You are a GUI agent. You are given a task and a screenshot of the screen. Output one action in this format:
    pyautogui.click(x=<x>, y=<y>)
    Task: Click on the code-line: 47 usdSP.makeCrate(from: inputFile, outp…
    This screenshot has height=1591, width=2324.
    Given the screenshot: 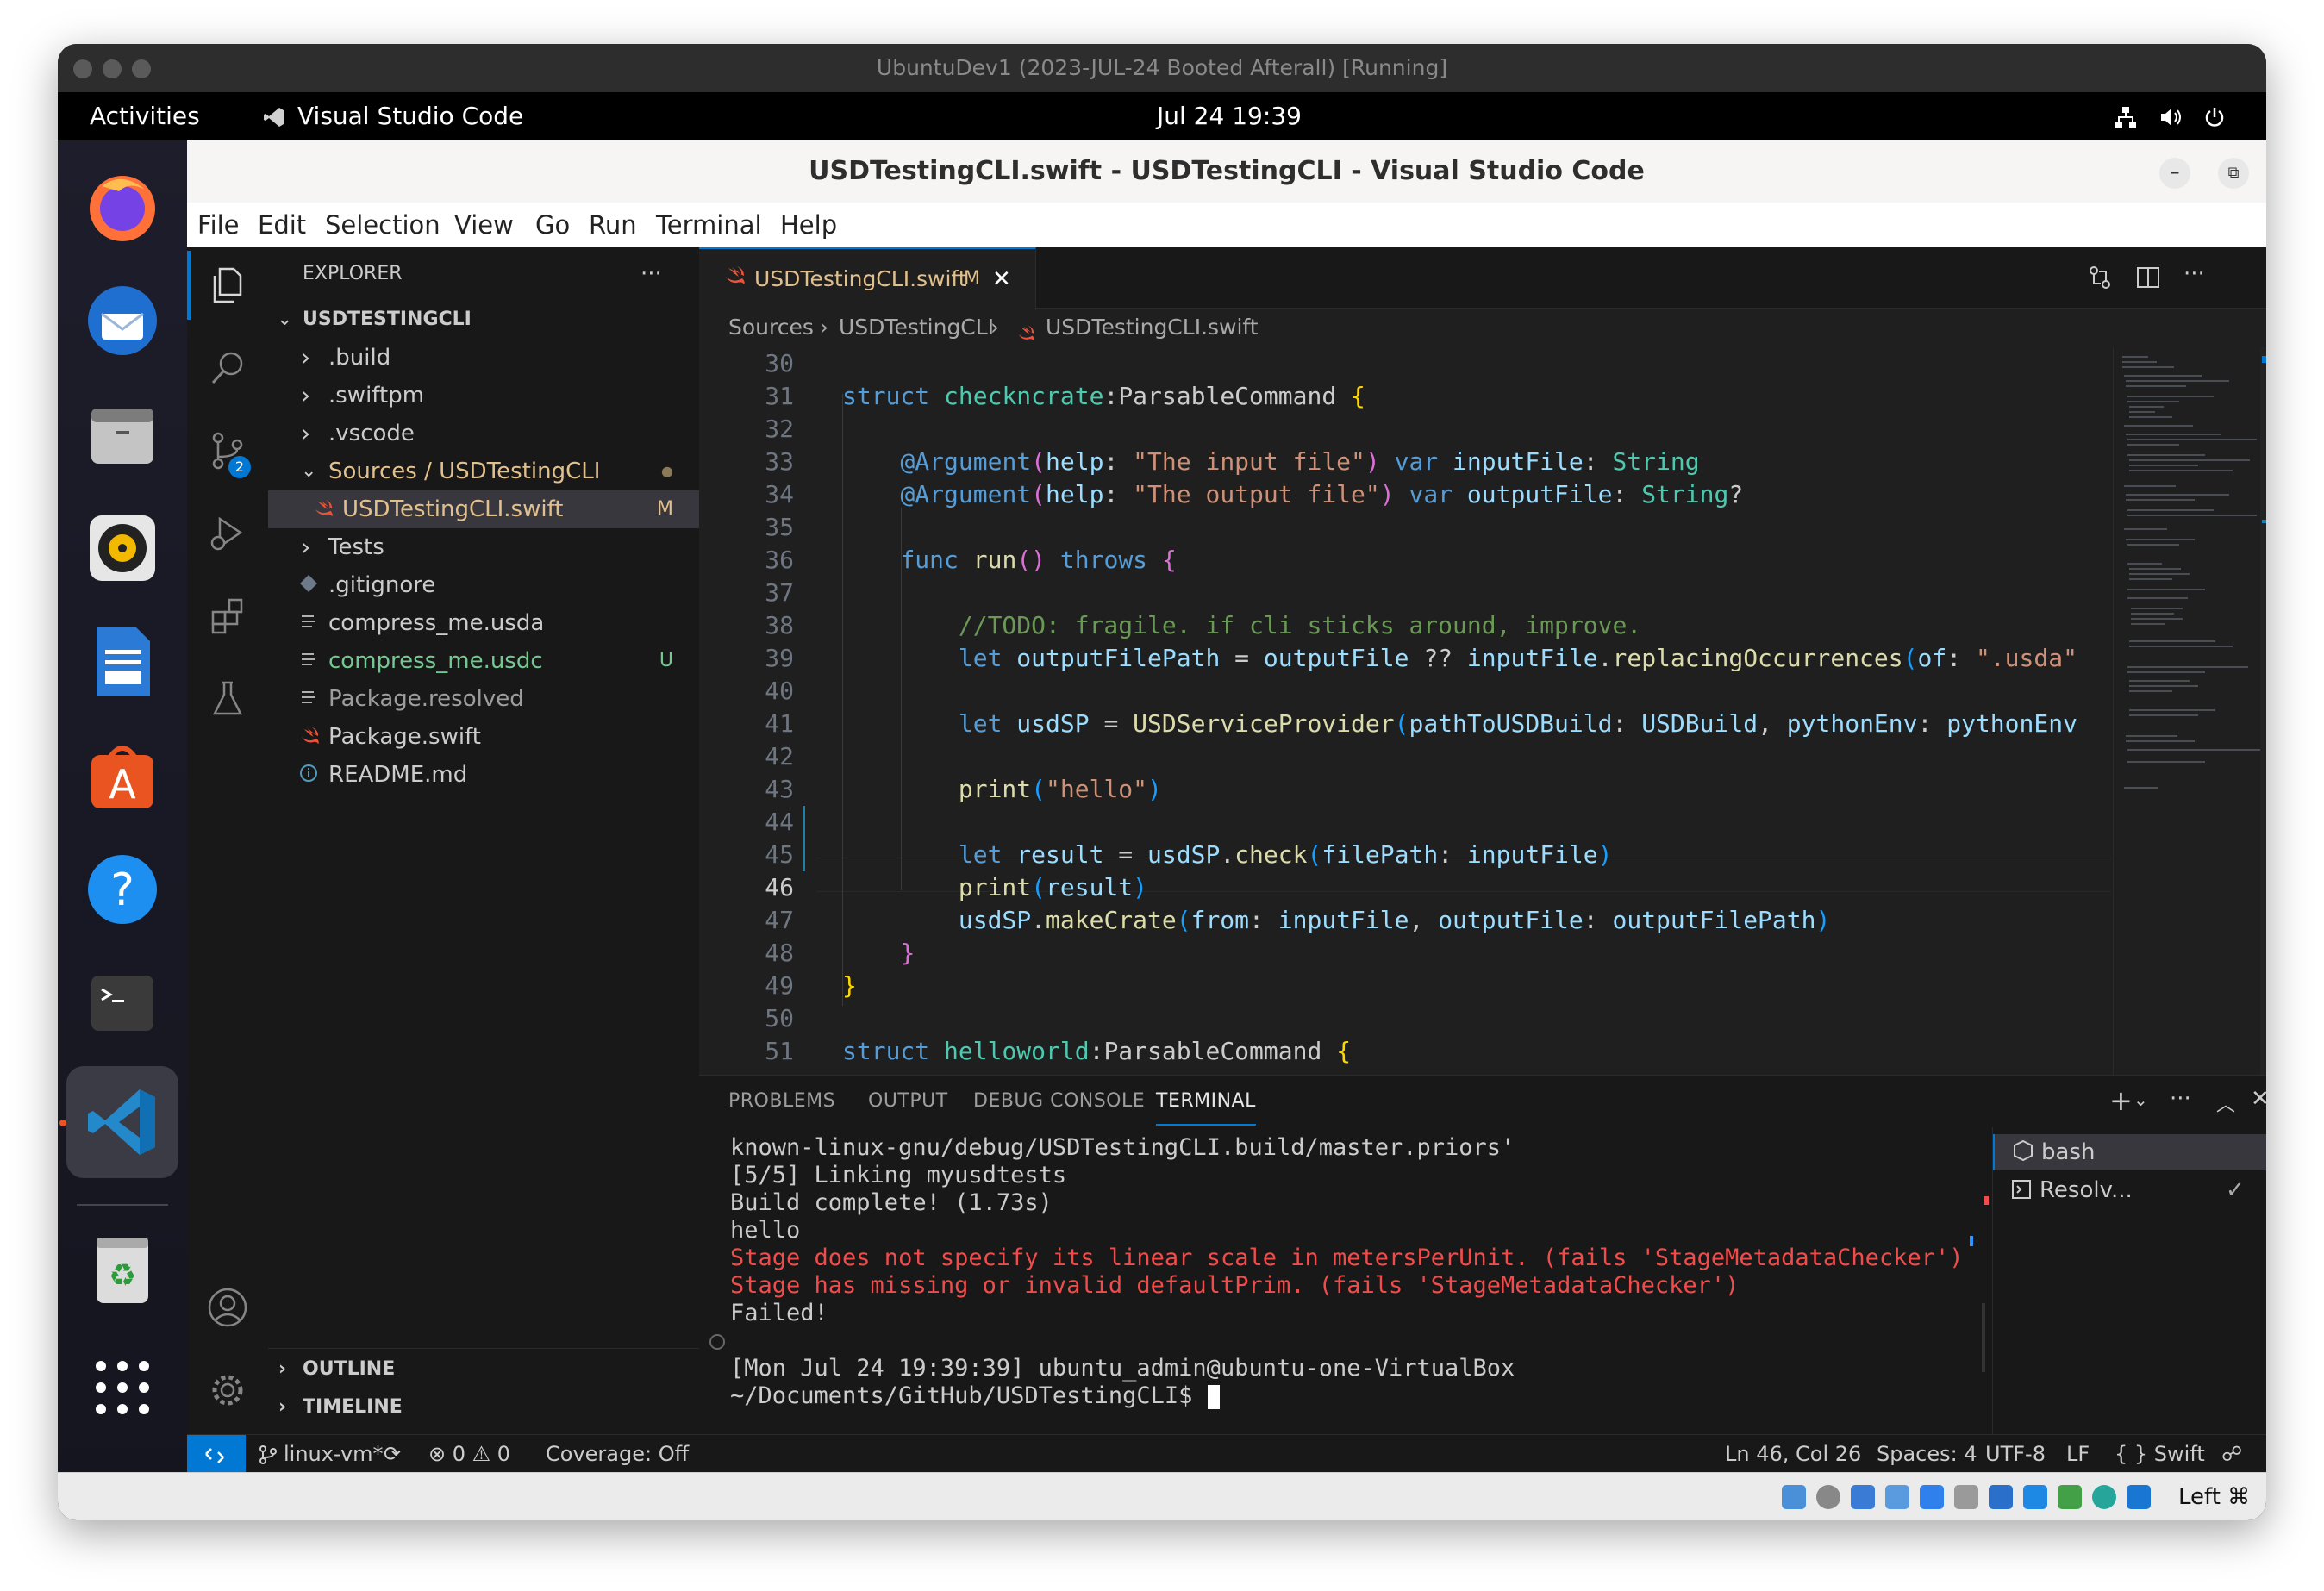 What is the action you would take?
    pyautogui.click(x=1406, y=920)
    